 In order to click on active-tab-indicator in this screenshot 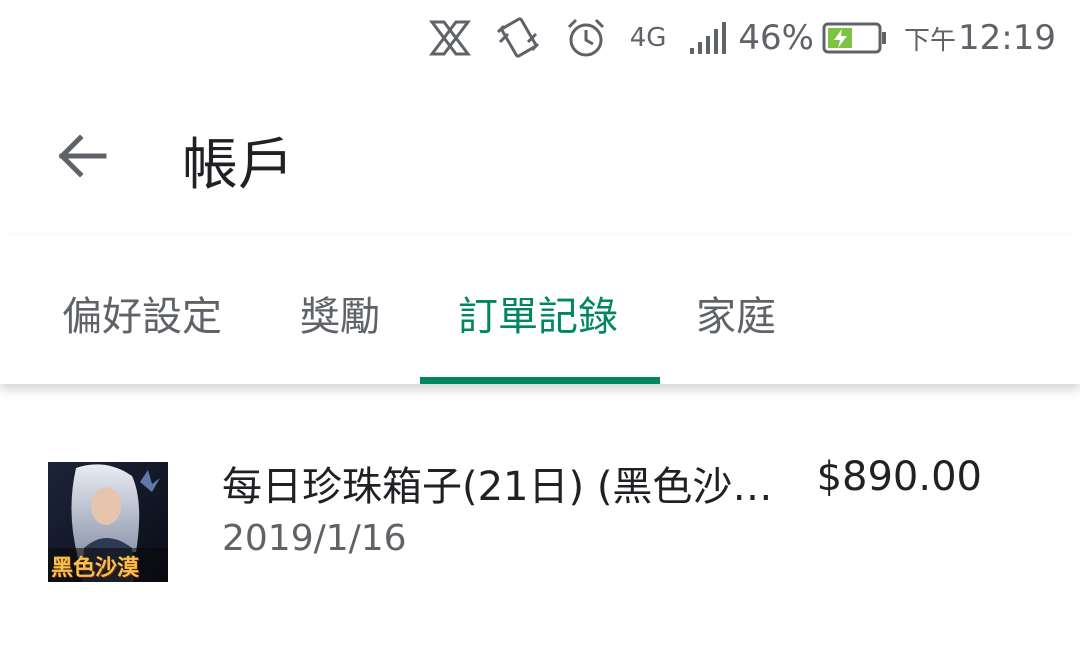, I will do `click(540, 380)`.